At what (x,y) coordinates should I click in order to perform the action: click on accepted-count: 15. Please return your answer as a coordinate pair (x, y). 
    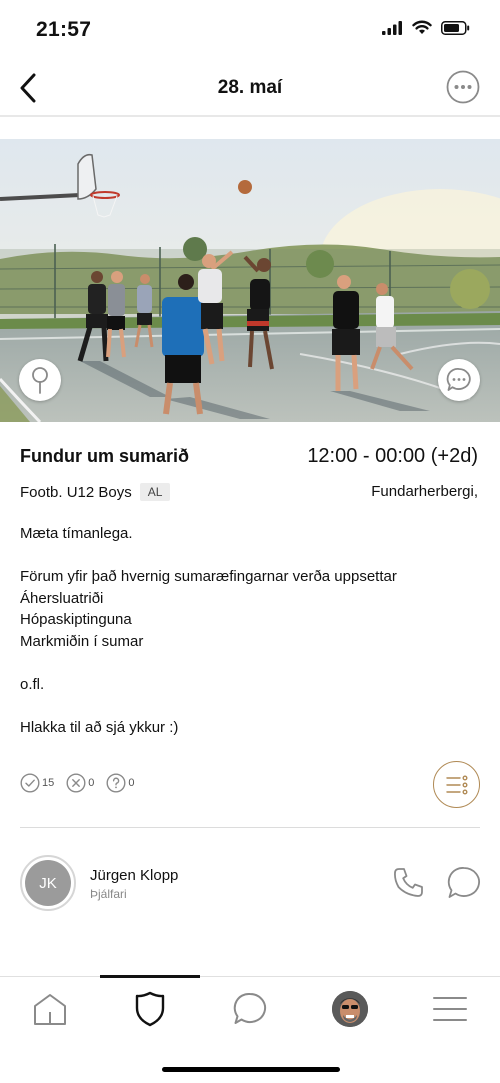
    Looking at the image, I should click on (37, 783).